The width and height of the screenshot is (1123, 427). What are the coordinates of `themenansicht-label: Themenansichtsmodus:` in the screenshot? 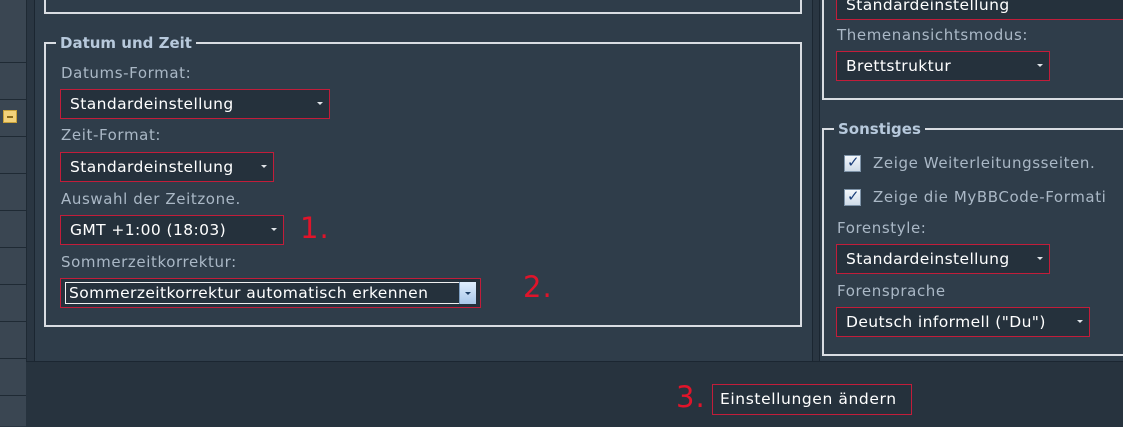 It's located at (933, 35).